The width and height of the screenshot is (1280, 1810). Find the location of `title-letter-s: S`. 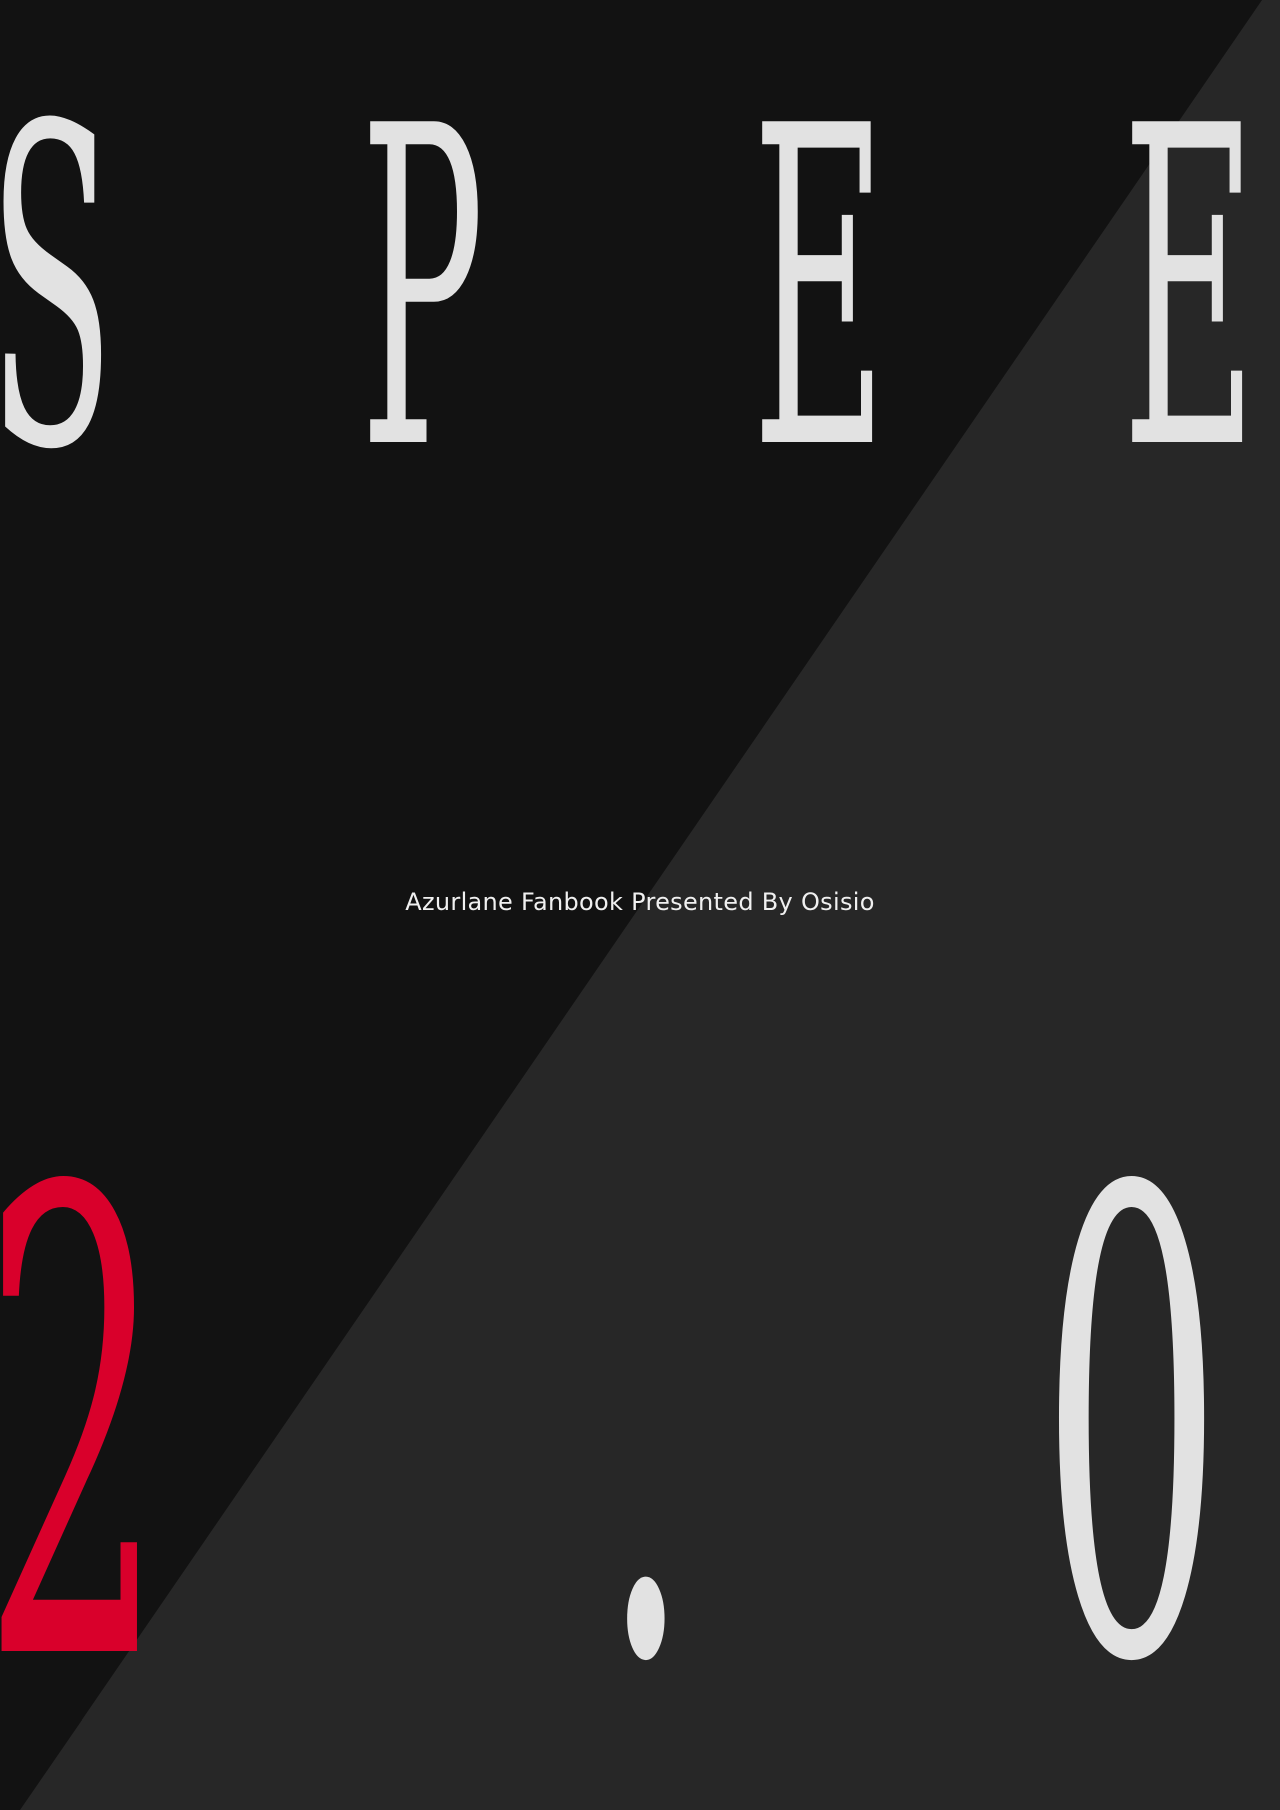

title-letter-s: S is located at coordinates (57, 290).